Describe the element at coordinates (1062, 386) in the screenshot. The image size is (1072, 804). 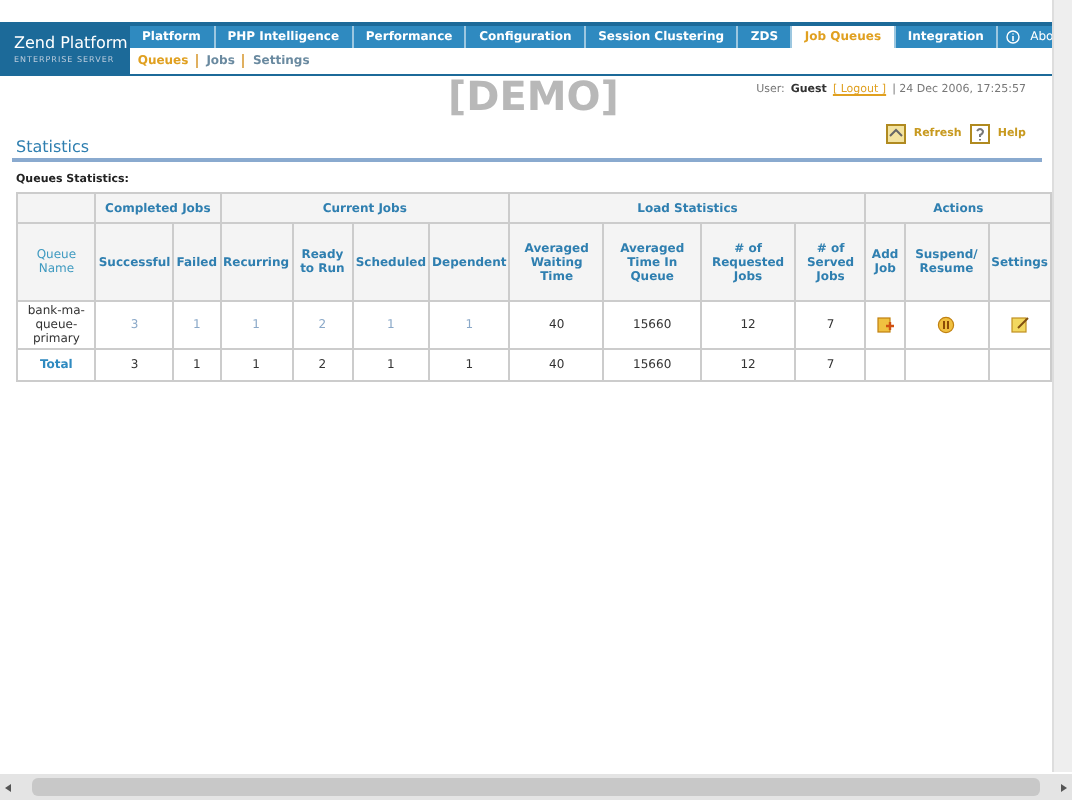
I see `vertical-scrollbar` at that location.